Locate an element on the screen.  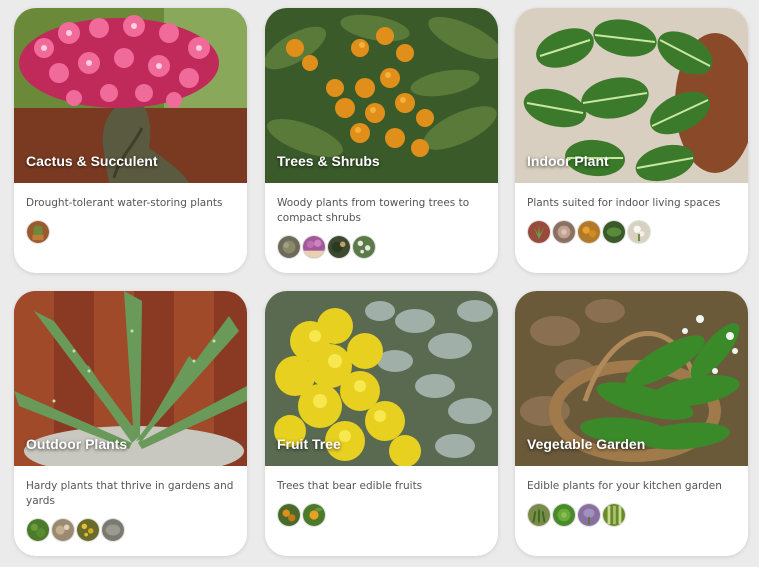
category-description: Edible plants for your kitchen garden is located at coordinates (624, 486).